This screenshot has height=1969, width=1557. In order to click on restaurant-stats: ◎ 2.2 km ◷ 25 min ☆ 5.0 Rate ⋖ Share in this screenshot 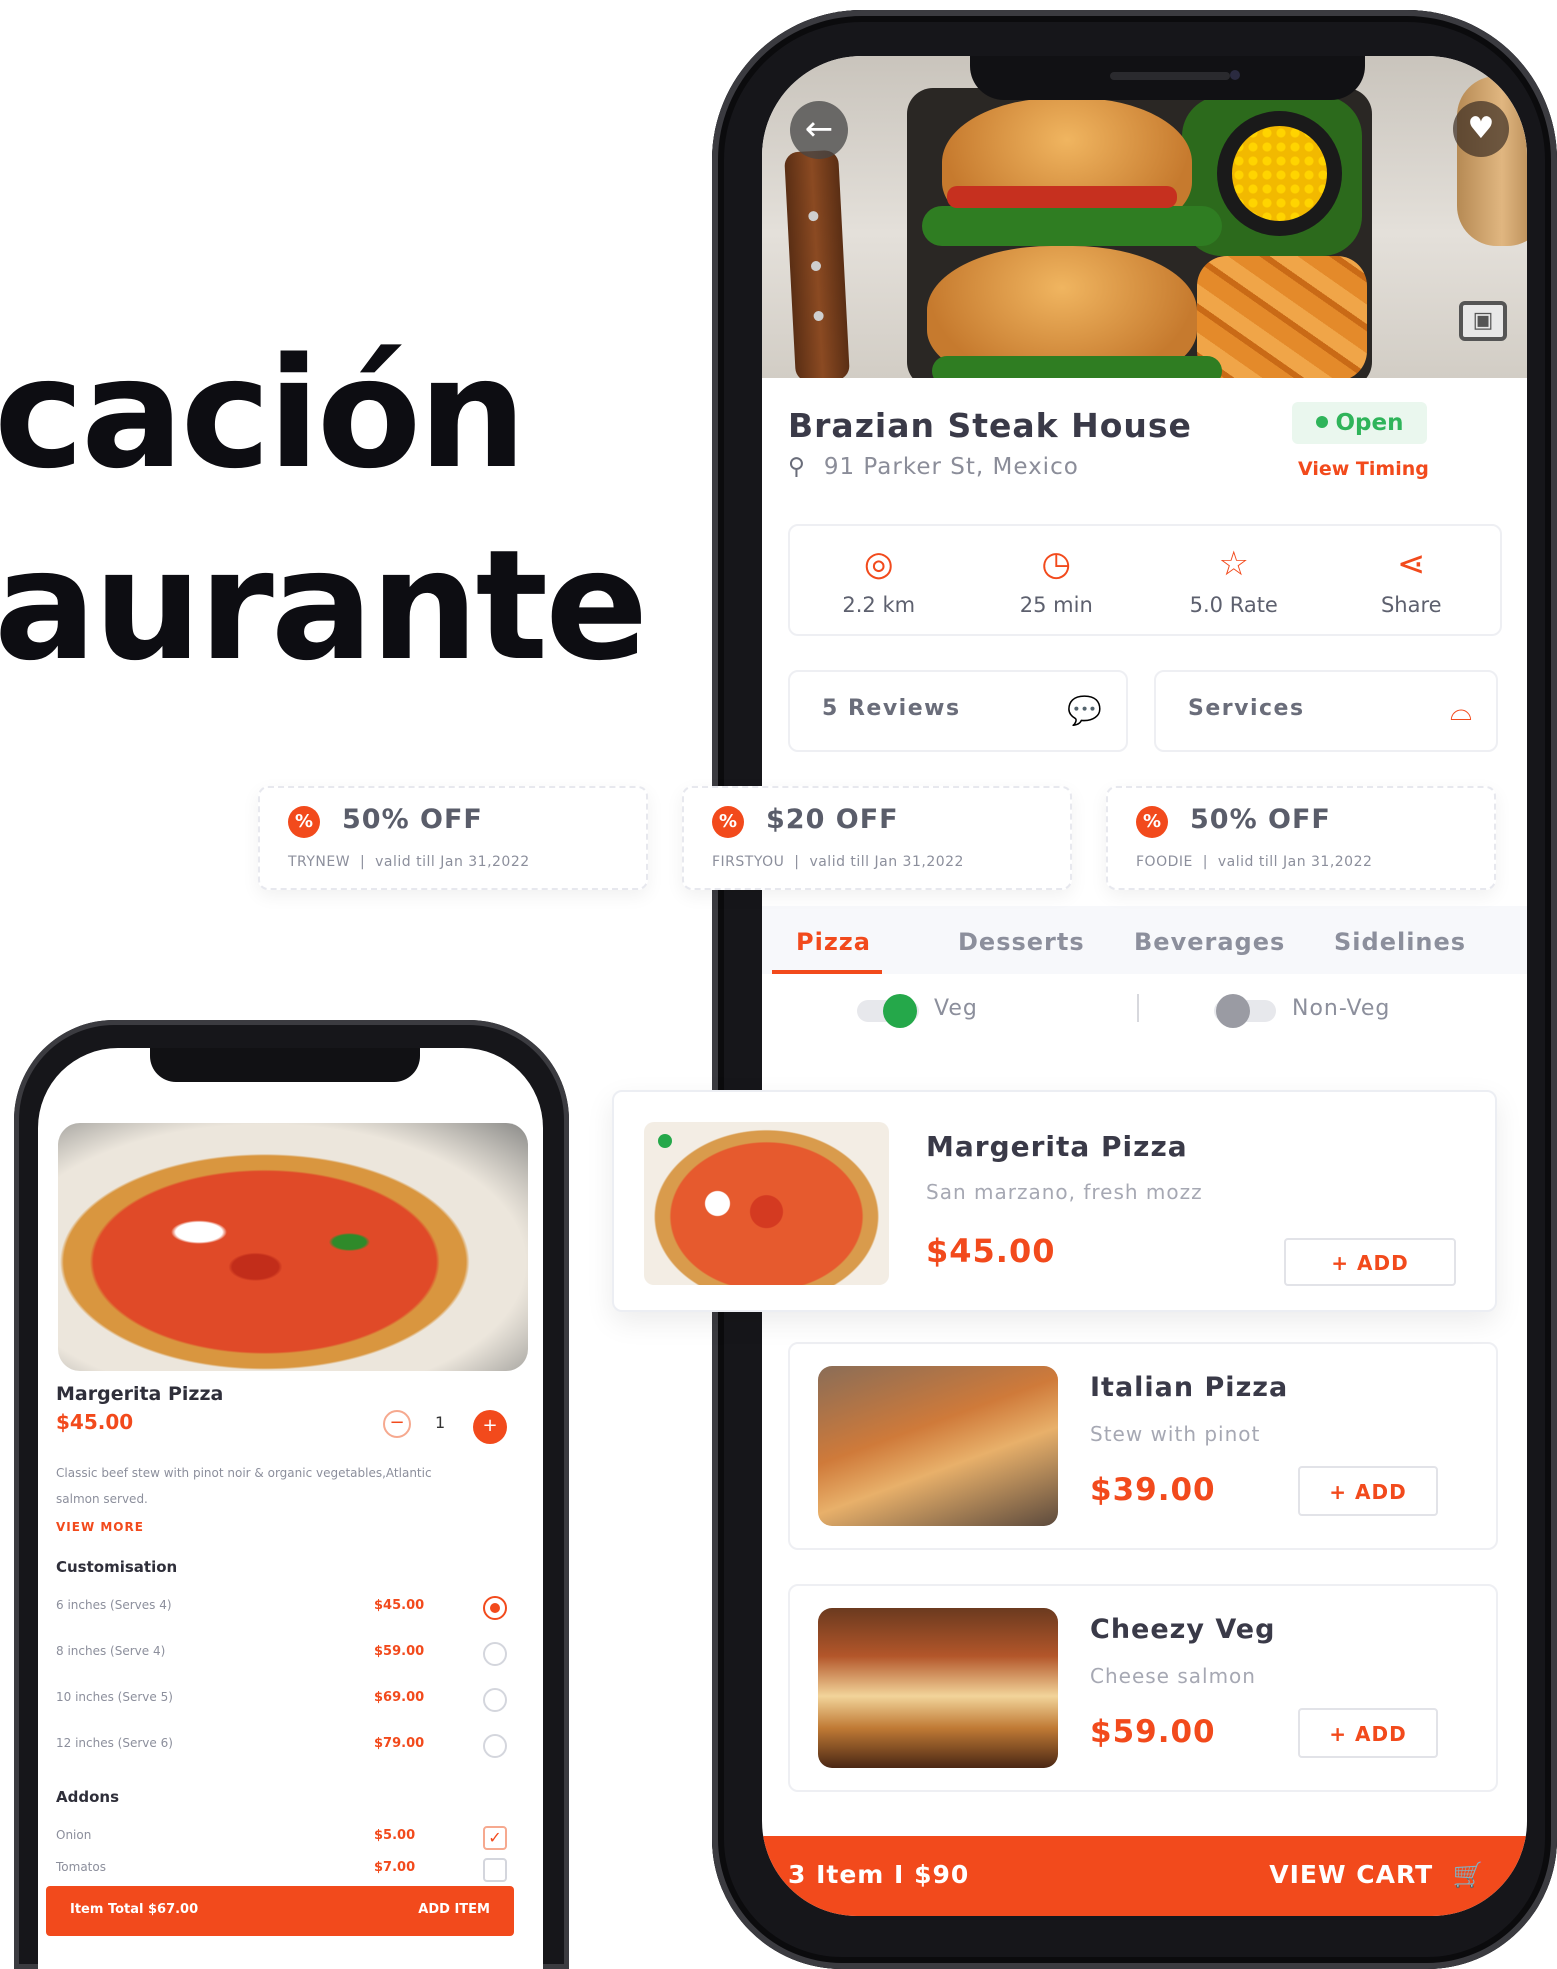, I will do `click(1145, 580)`.